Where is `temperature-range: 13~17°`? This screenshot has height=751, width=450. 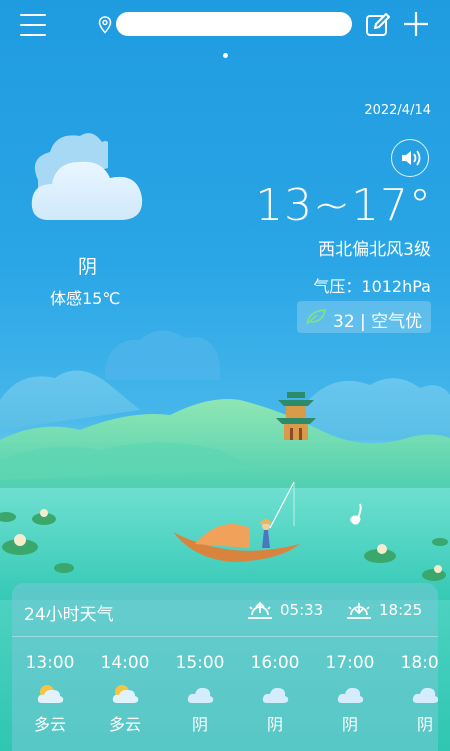
temperature-range: 13~17° is located at coordinates (343, 205).